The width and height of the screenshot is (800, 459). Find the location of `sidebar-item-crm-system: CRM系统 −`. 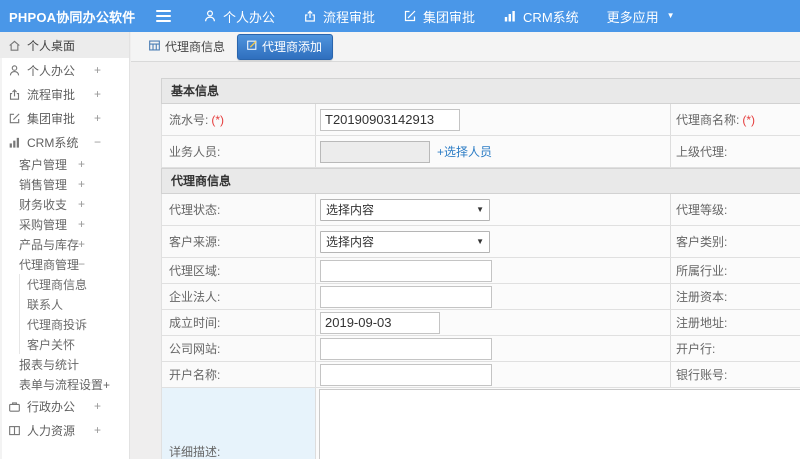

sidebar-item-crm-system: CRM系统 − is located at coordinates (64, 142).